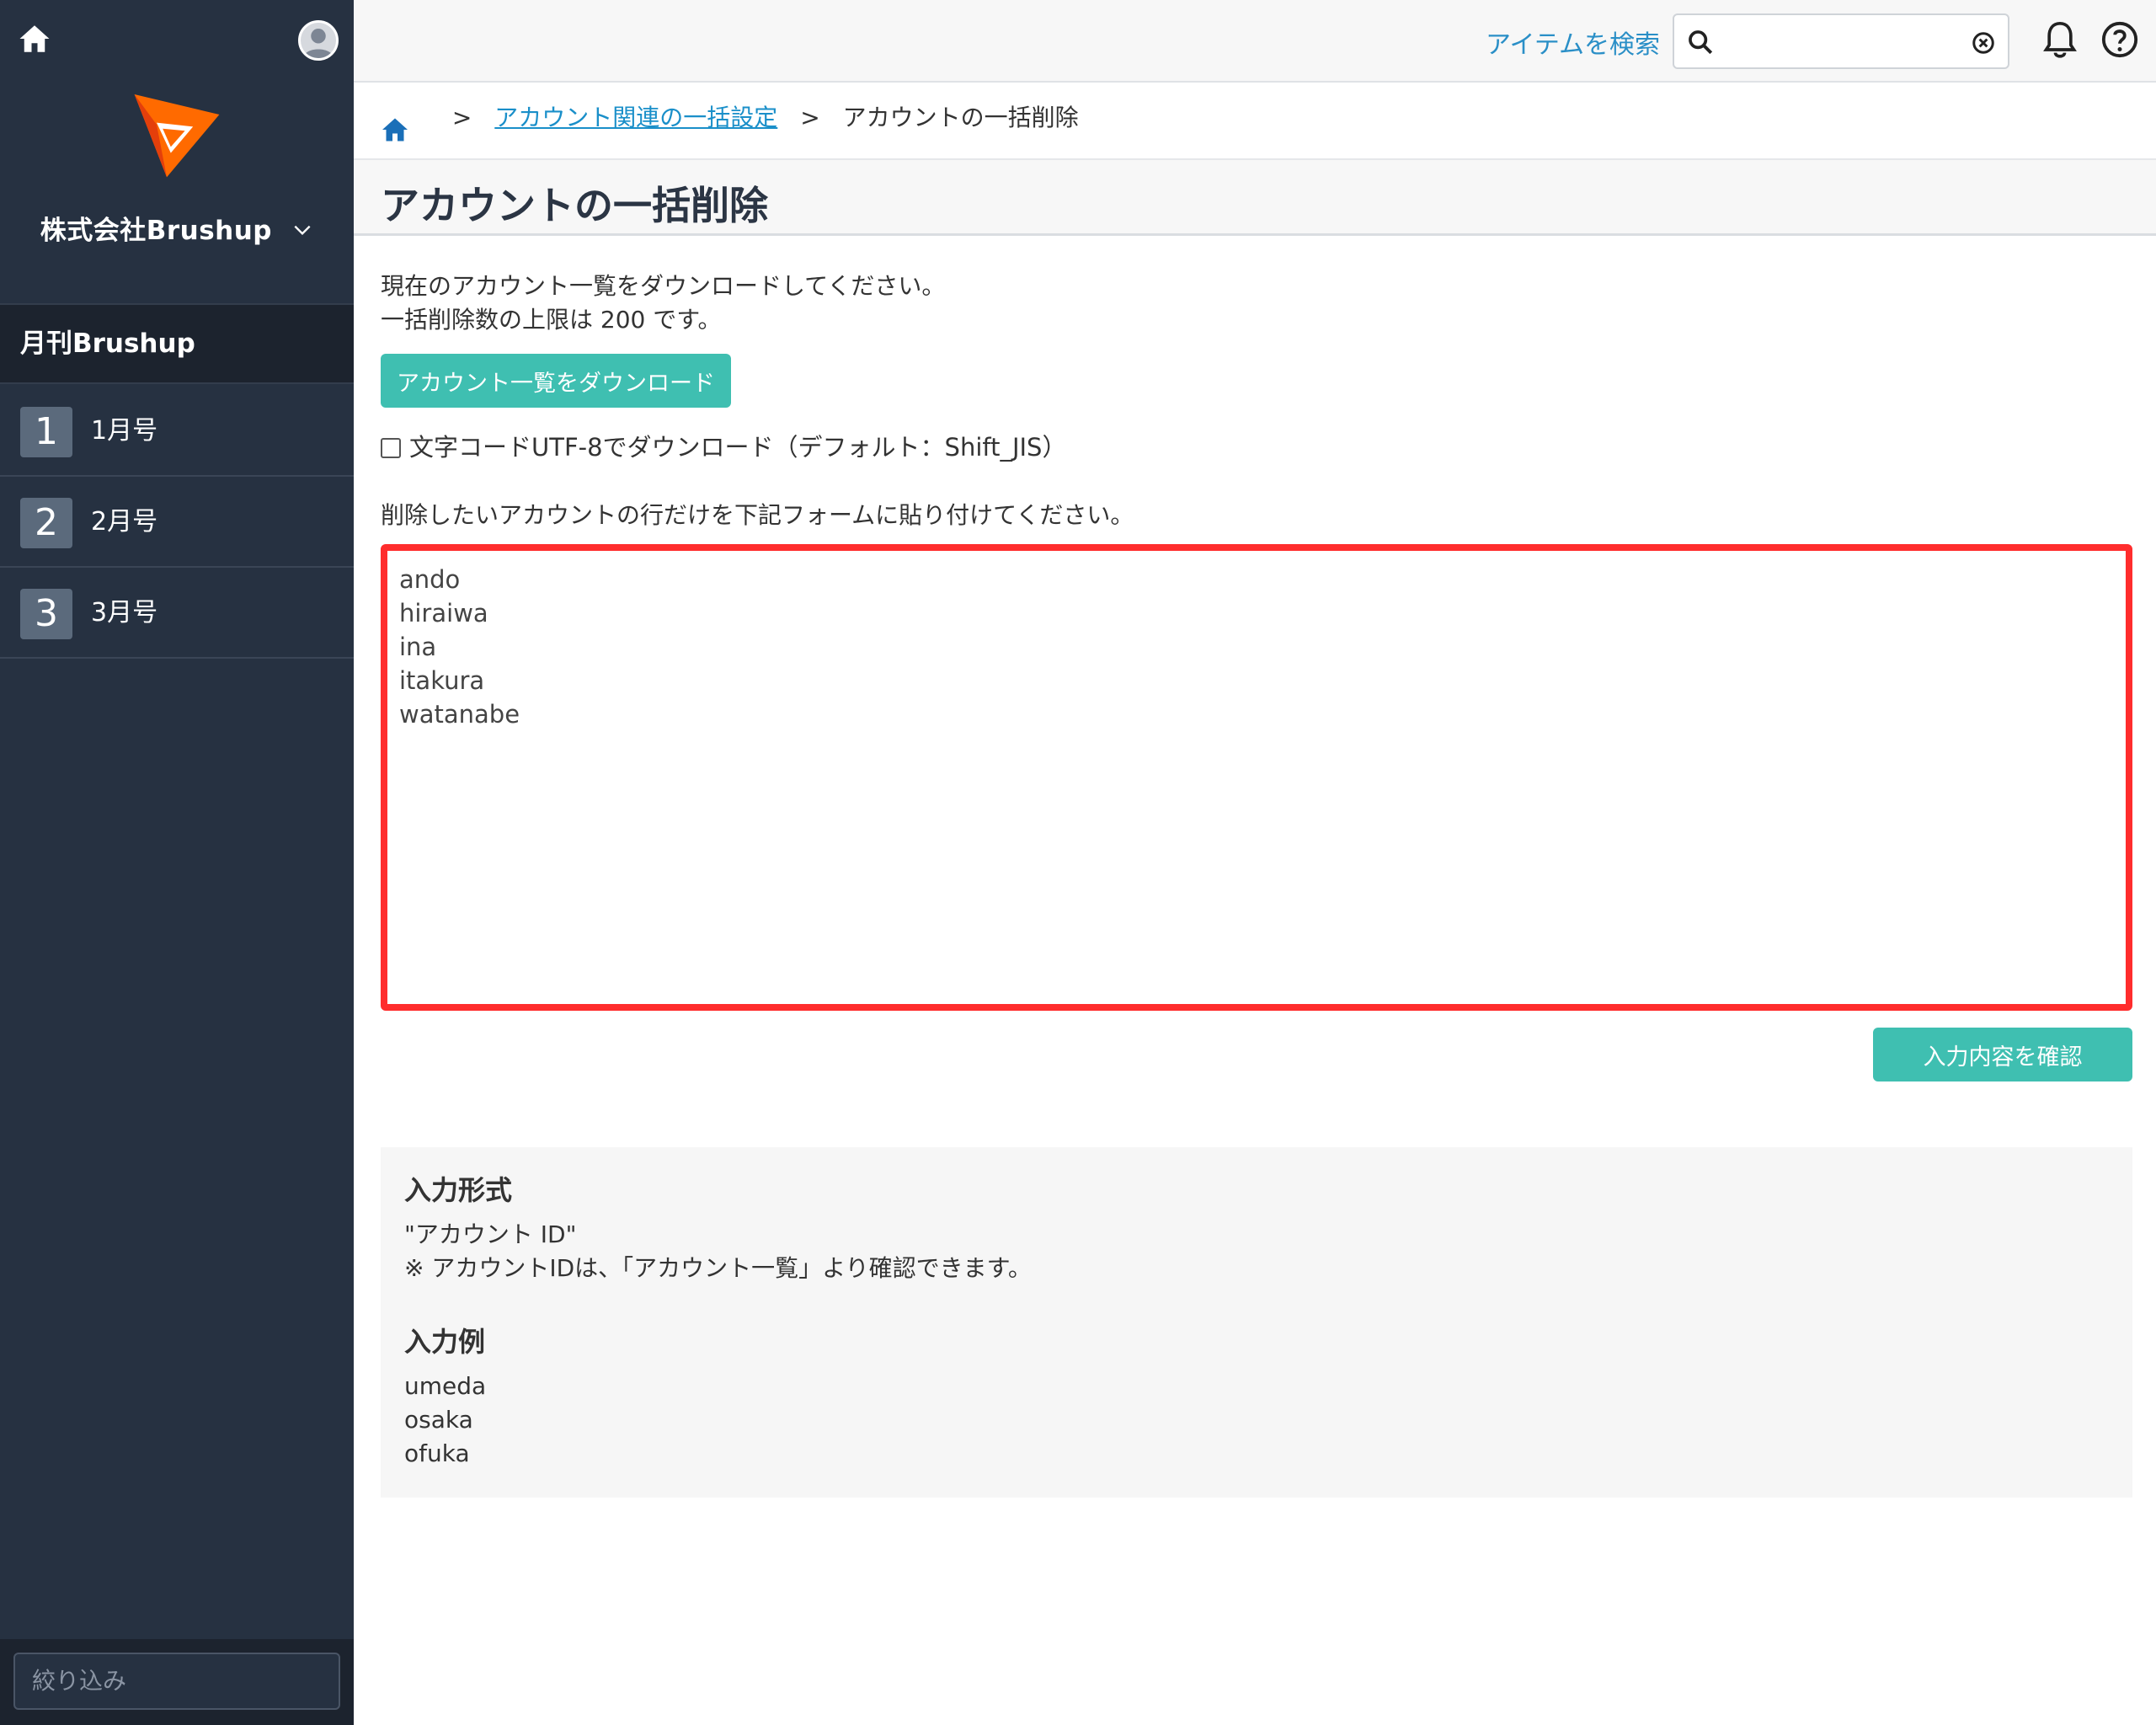 The image size is (2156, 1725). I want to click on utf8-checkbox-label: 文字コードUTF-8でダウンロード（デフォルト：Shift_JIS）, so click(738, 448).